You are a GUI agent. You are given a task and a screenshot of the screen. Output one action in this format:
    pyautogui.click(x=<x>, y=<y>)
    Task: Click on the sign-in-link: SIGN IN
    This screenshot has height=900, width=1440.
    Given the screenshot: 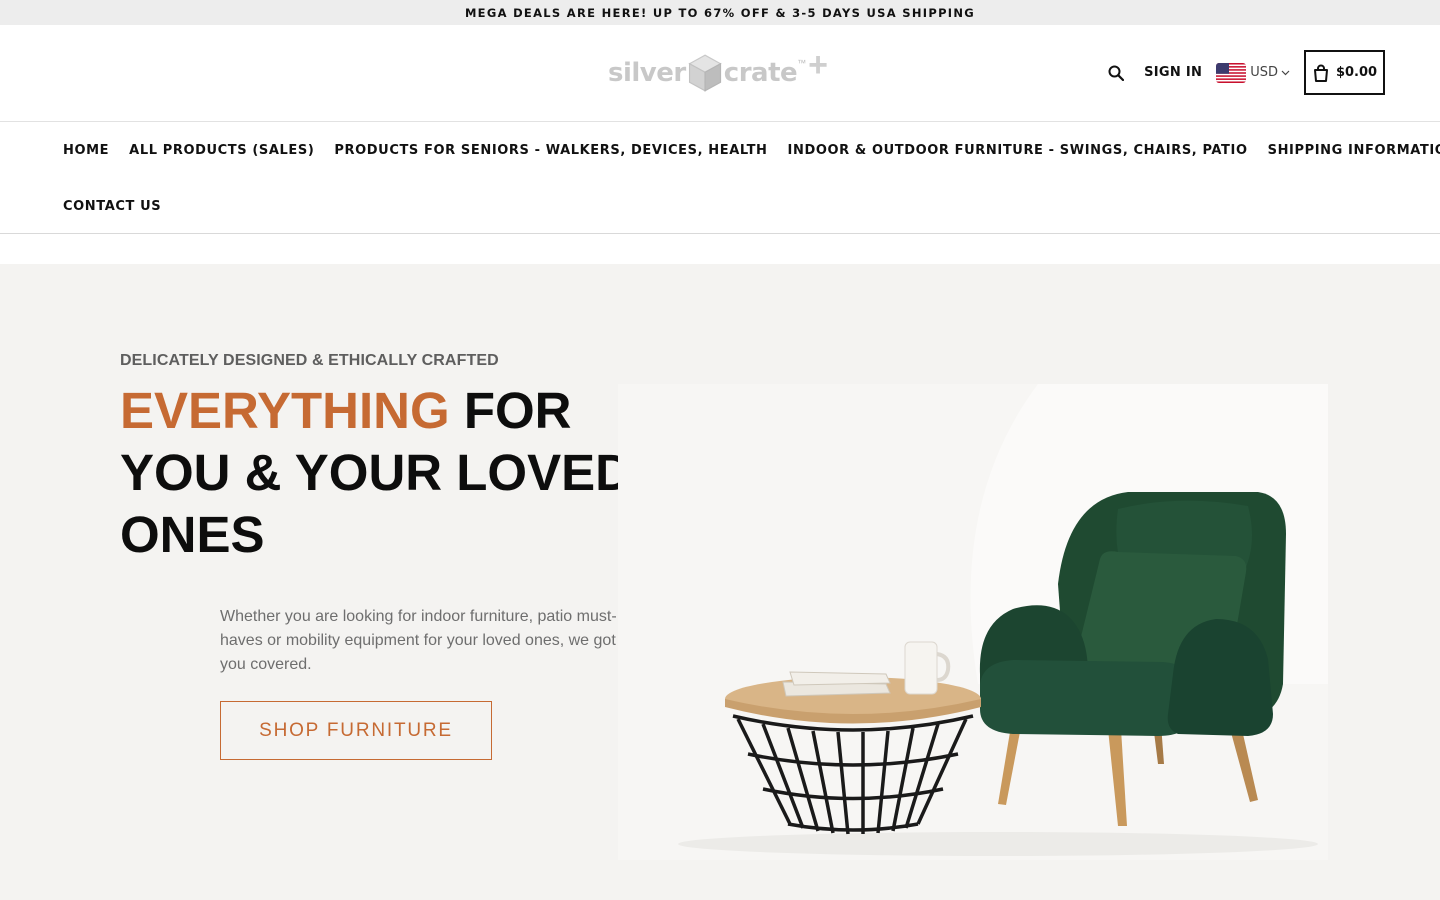 What is the action you would take?
    pyautogui.click(x=1173, y=72)
    